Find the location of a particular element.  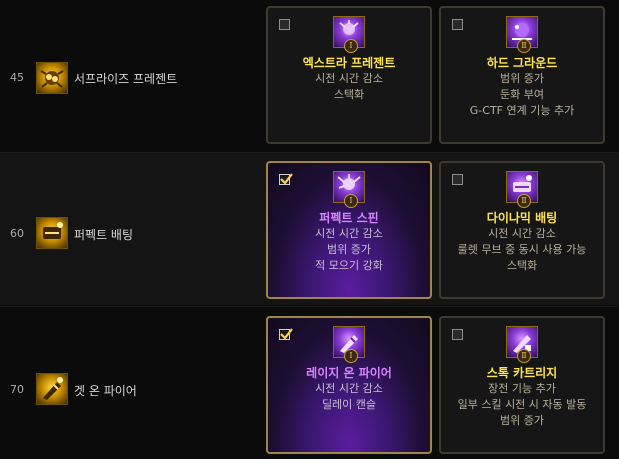

option-description: 시전 시간 감소 룰렛 무브 중 동시 사용 가능 스택화 is located at coordinates (522, 250).